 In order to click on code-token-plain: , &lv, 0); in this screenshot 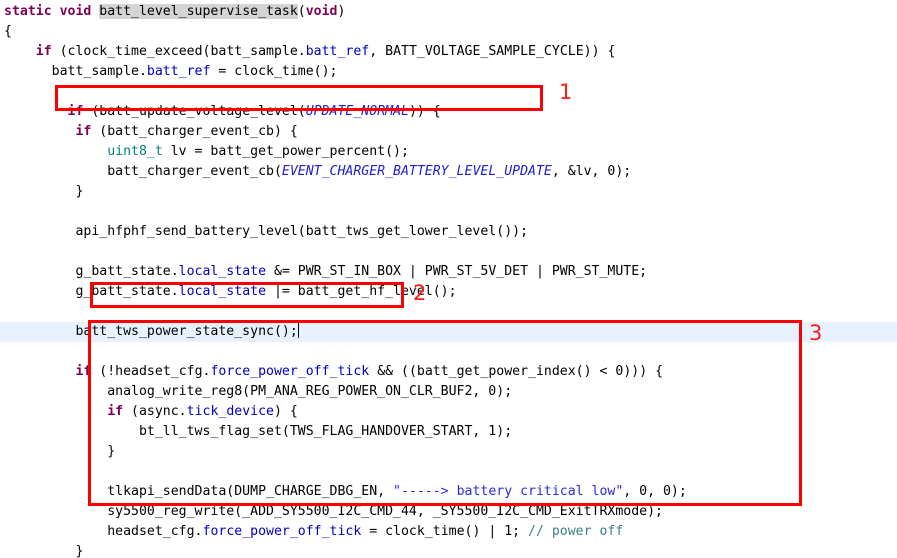, I will do `click(591, 171)`.